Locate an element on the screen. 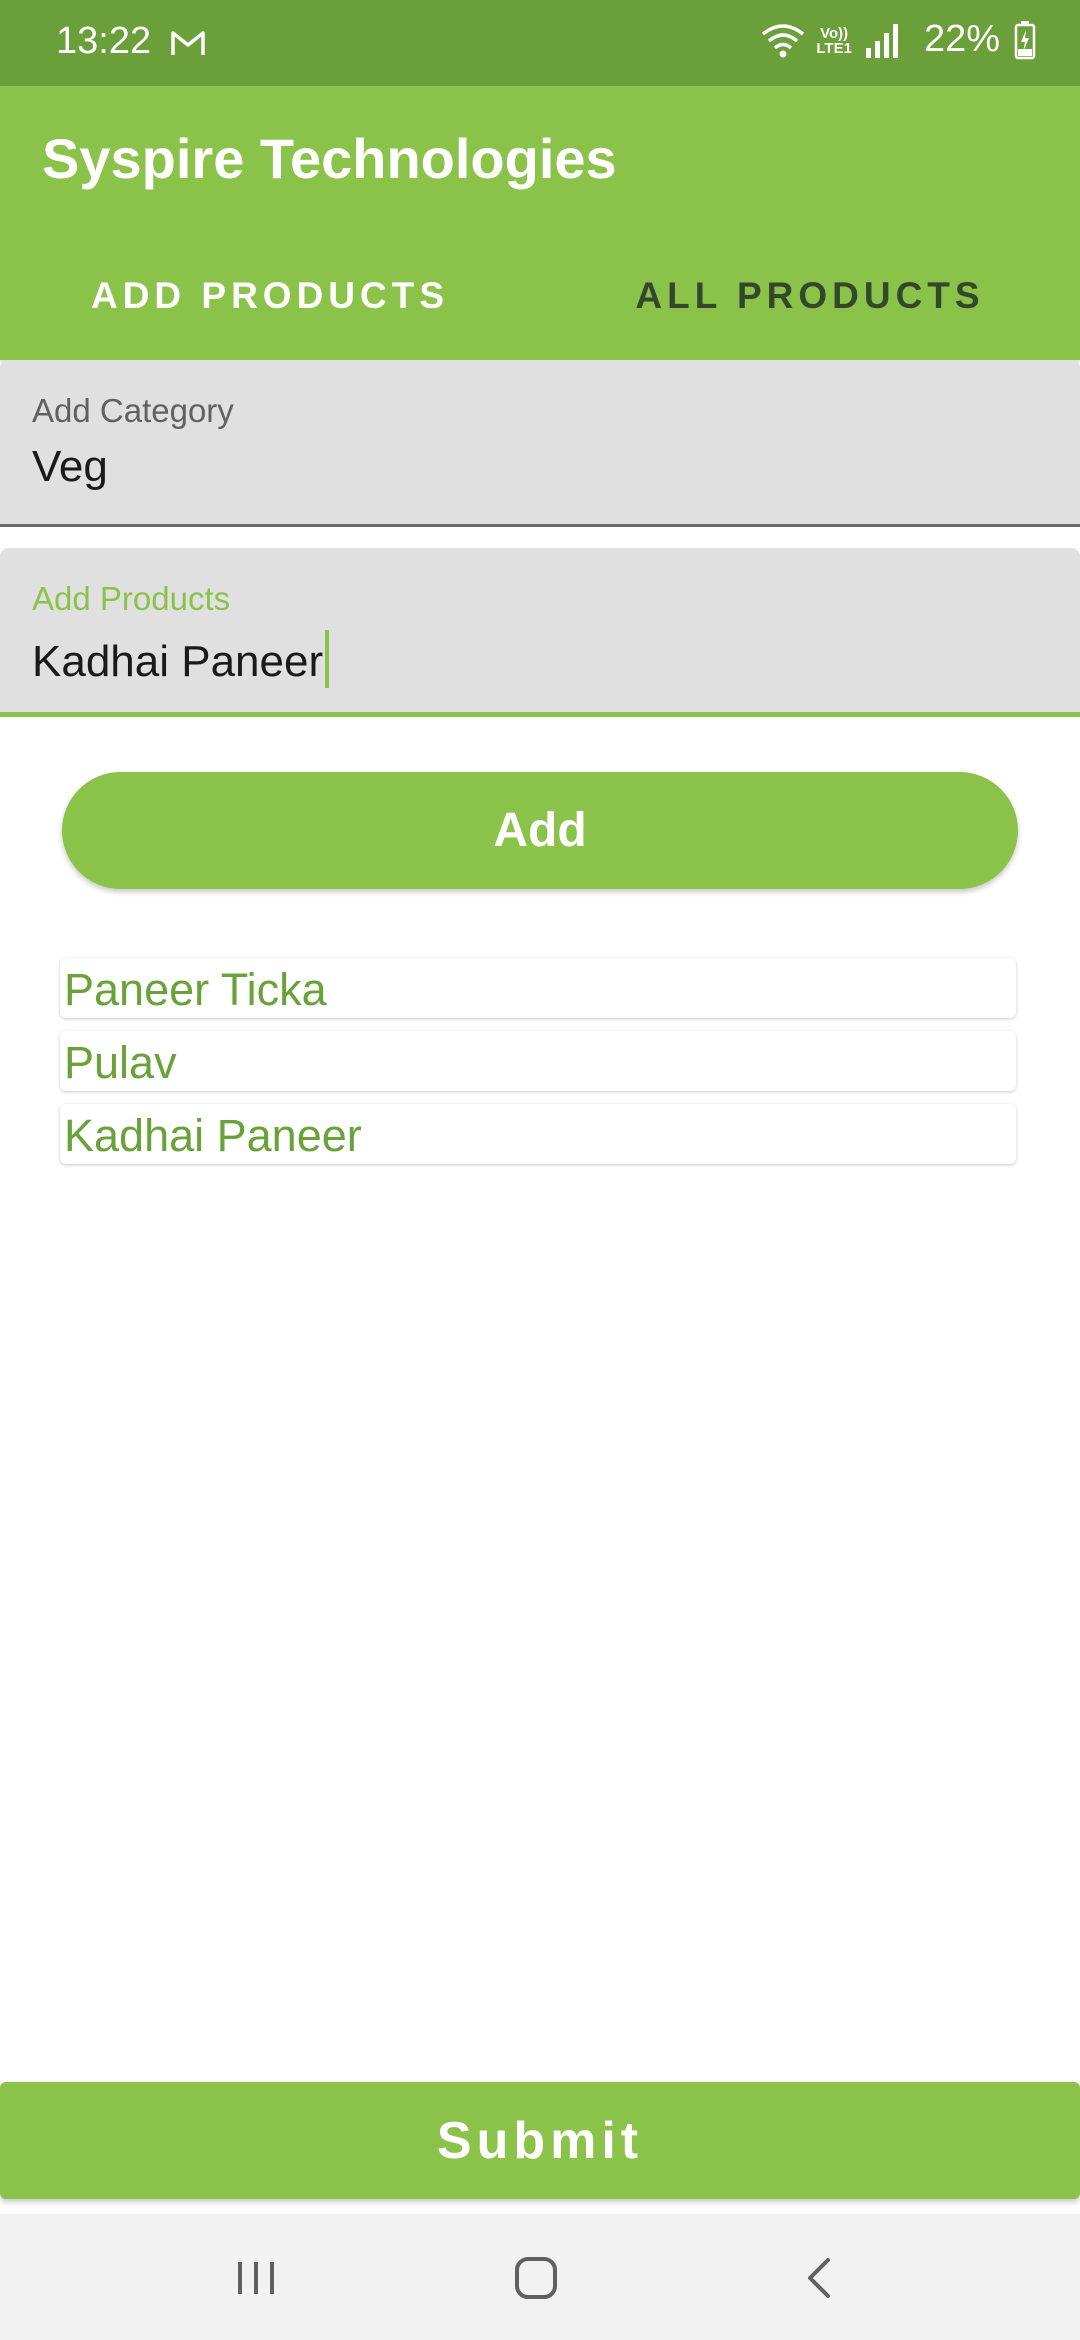  back-icon is located at coordinates (820, 2278).